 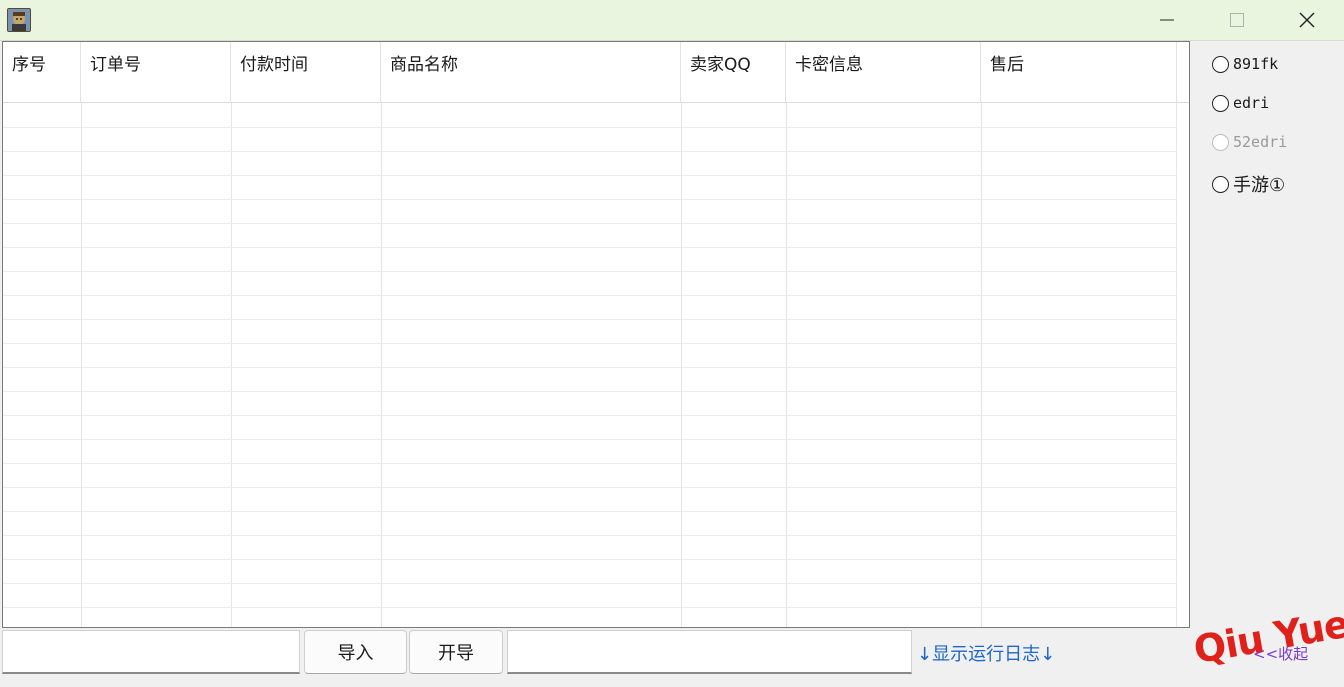 I want to click on column-header-product-name: 商品名称, so click(x=531, y=72).